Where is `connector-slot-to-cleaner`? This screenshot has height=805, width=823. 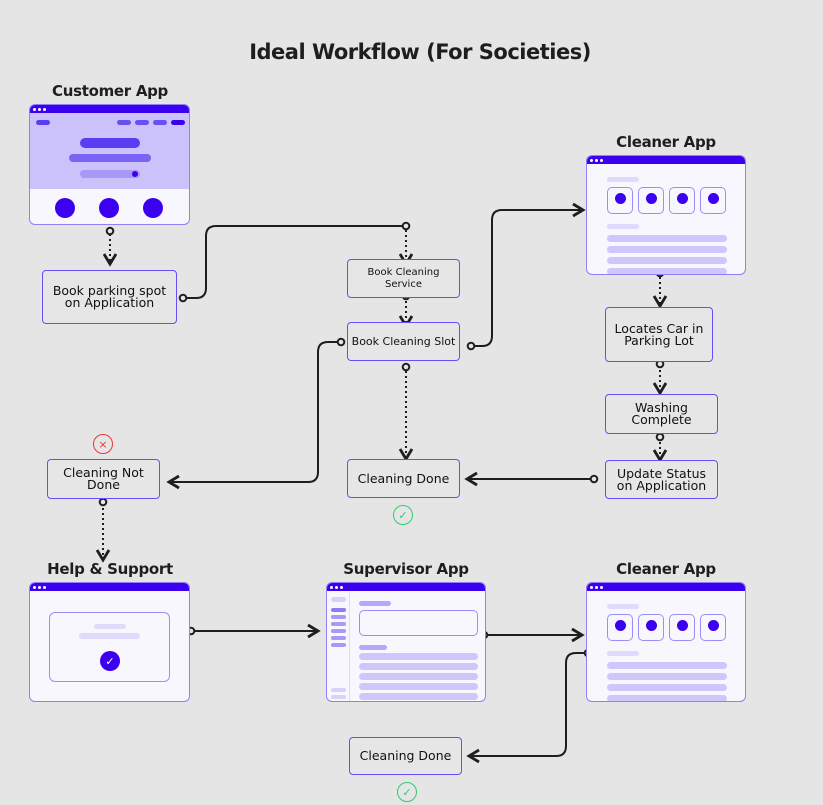 connector-slot-to-cleaner is located at coordinates (528, 274).